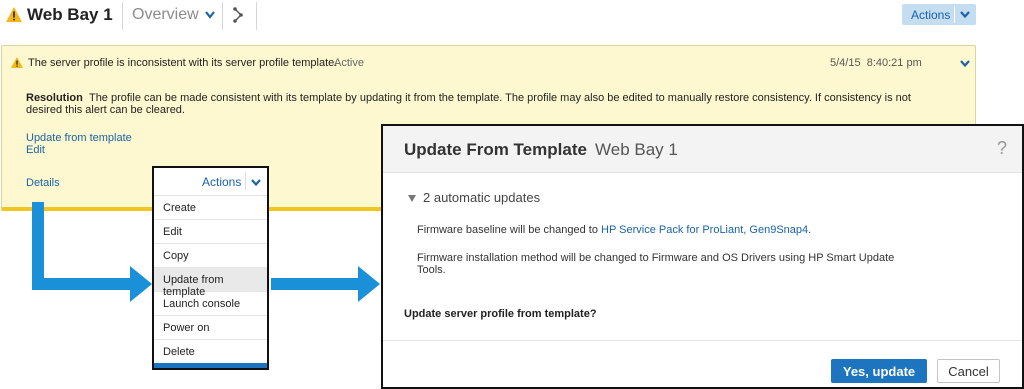 Image resolution: width=1024 pixels, height=389 pixels. I want to click on actions-menu-header: Actions, so click(210, 182).